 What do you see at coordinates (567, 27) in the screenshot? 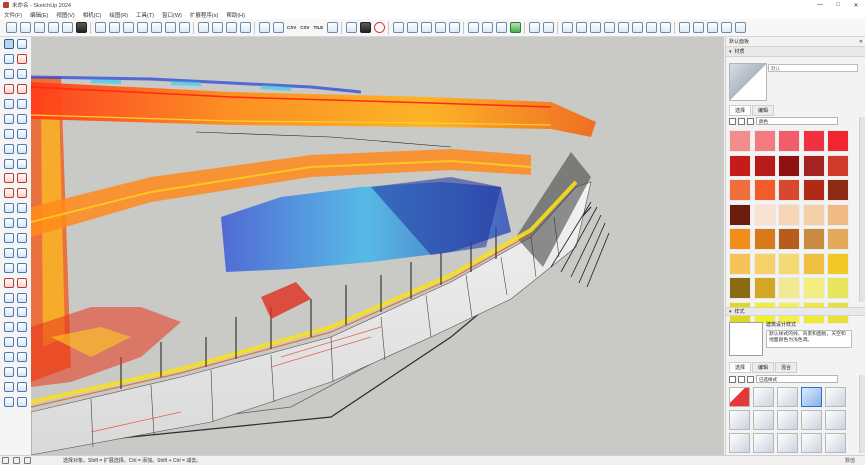
I see `view-iso-cube-icon` at bounding box center [567, 27].